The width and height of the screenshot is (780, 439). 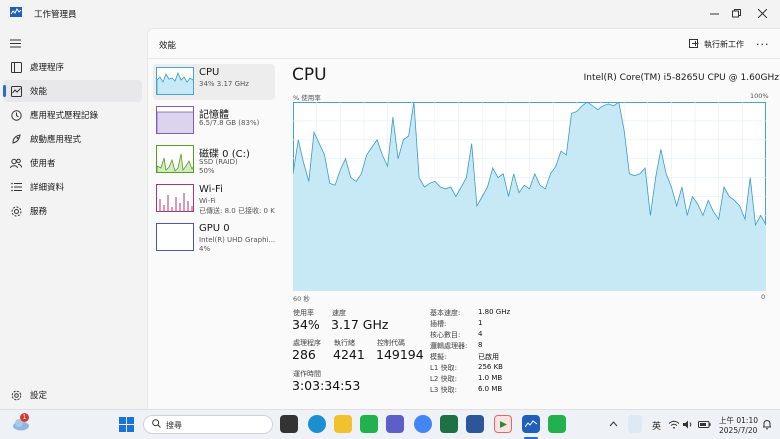 I want to click on axis-label-max: 100%, so click(x=759, y=96).